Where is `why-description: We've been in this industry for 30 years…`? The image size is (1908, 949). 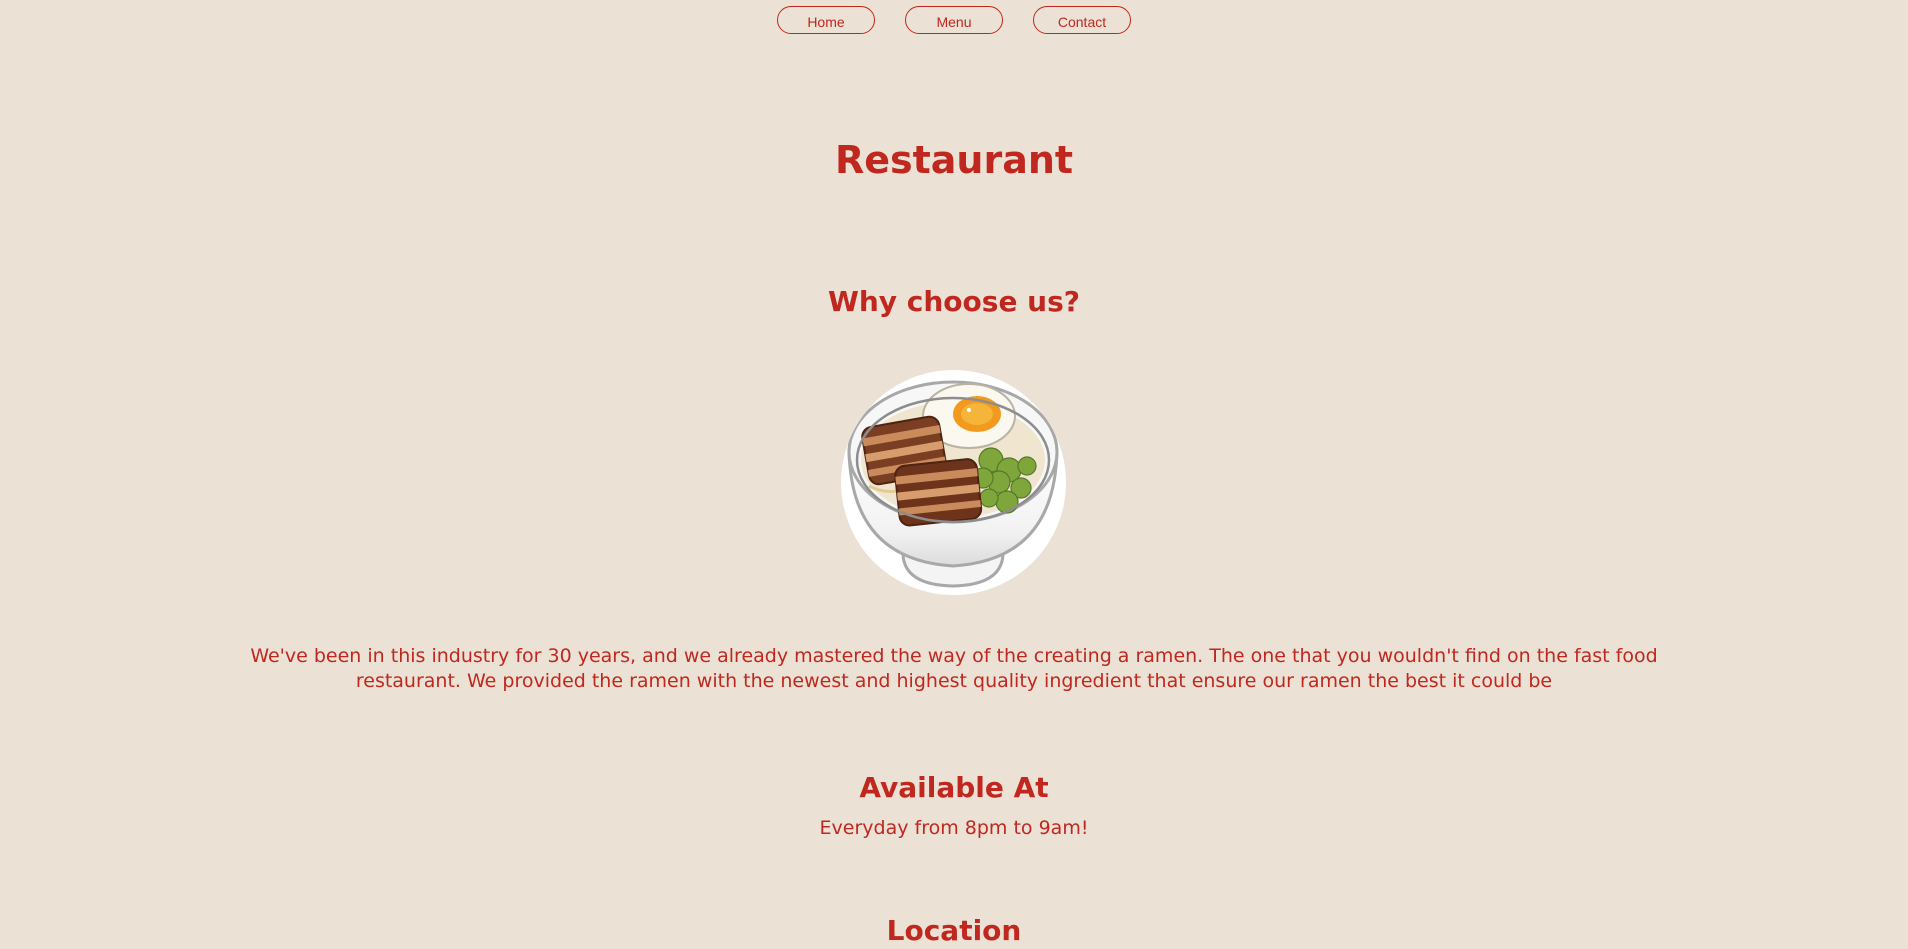
why-description: We've been in this industry for 30 years… is located at coordinates (954, 668).